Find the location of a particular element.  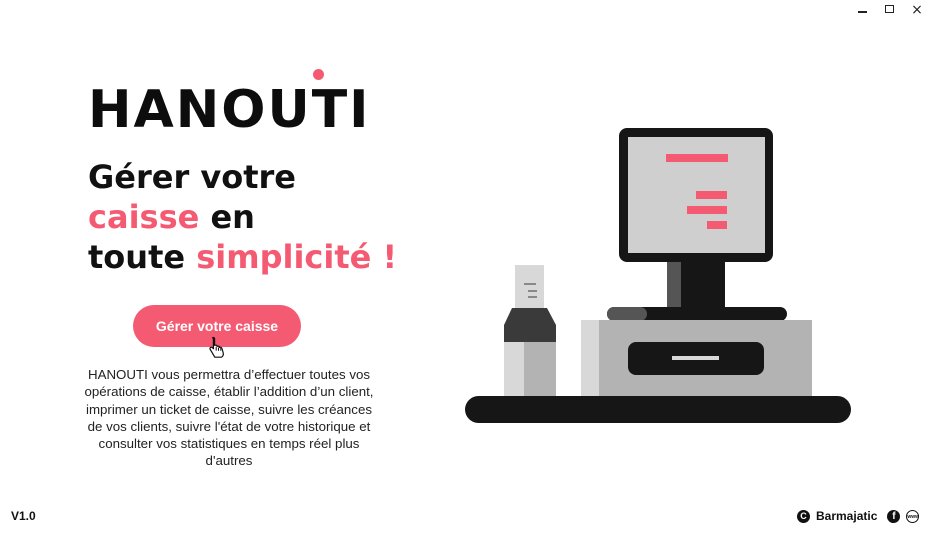

minimize-icon is located at coordinates (863, 10).